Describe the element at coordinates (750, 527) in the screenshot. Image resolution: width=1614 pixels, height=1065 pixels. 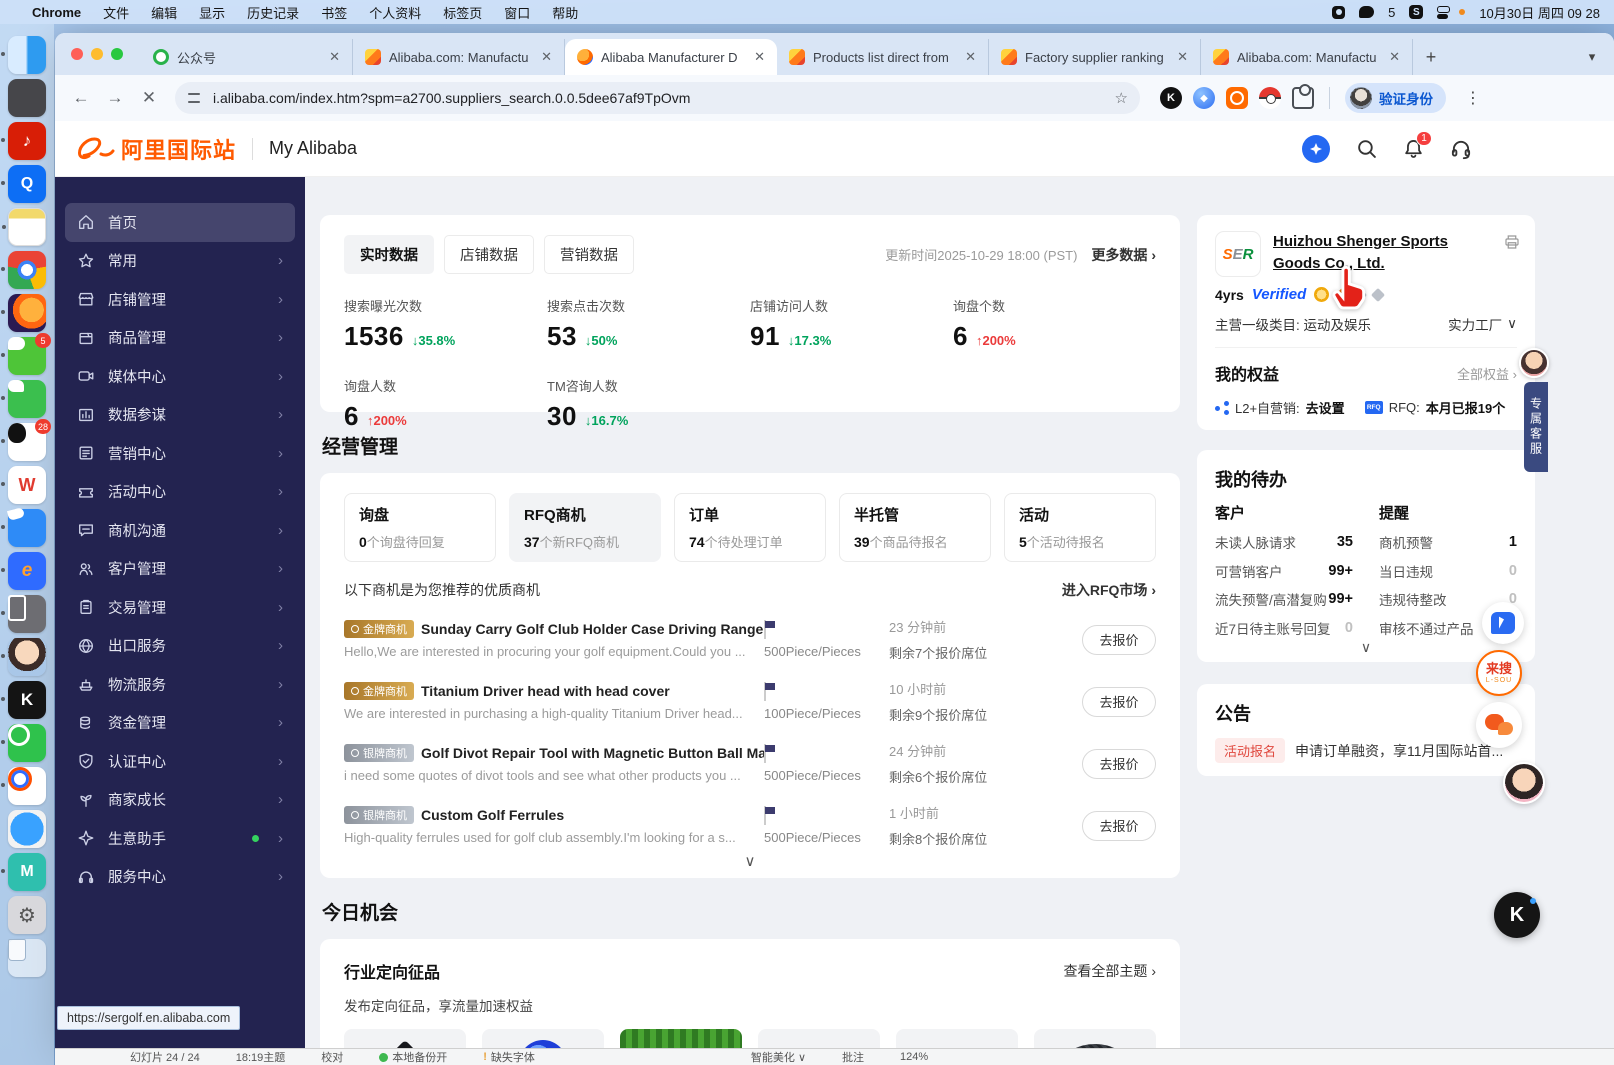
I see `mini-card-orders: 订单 74个待处理订单` at that location.